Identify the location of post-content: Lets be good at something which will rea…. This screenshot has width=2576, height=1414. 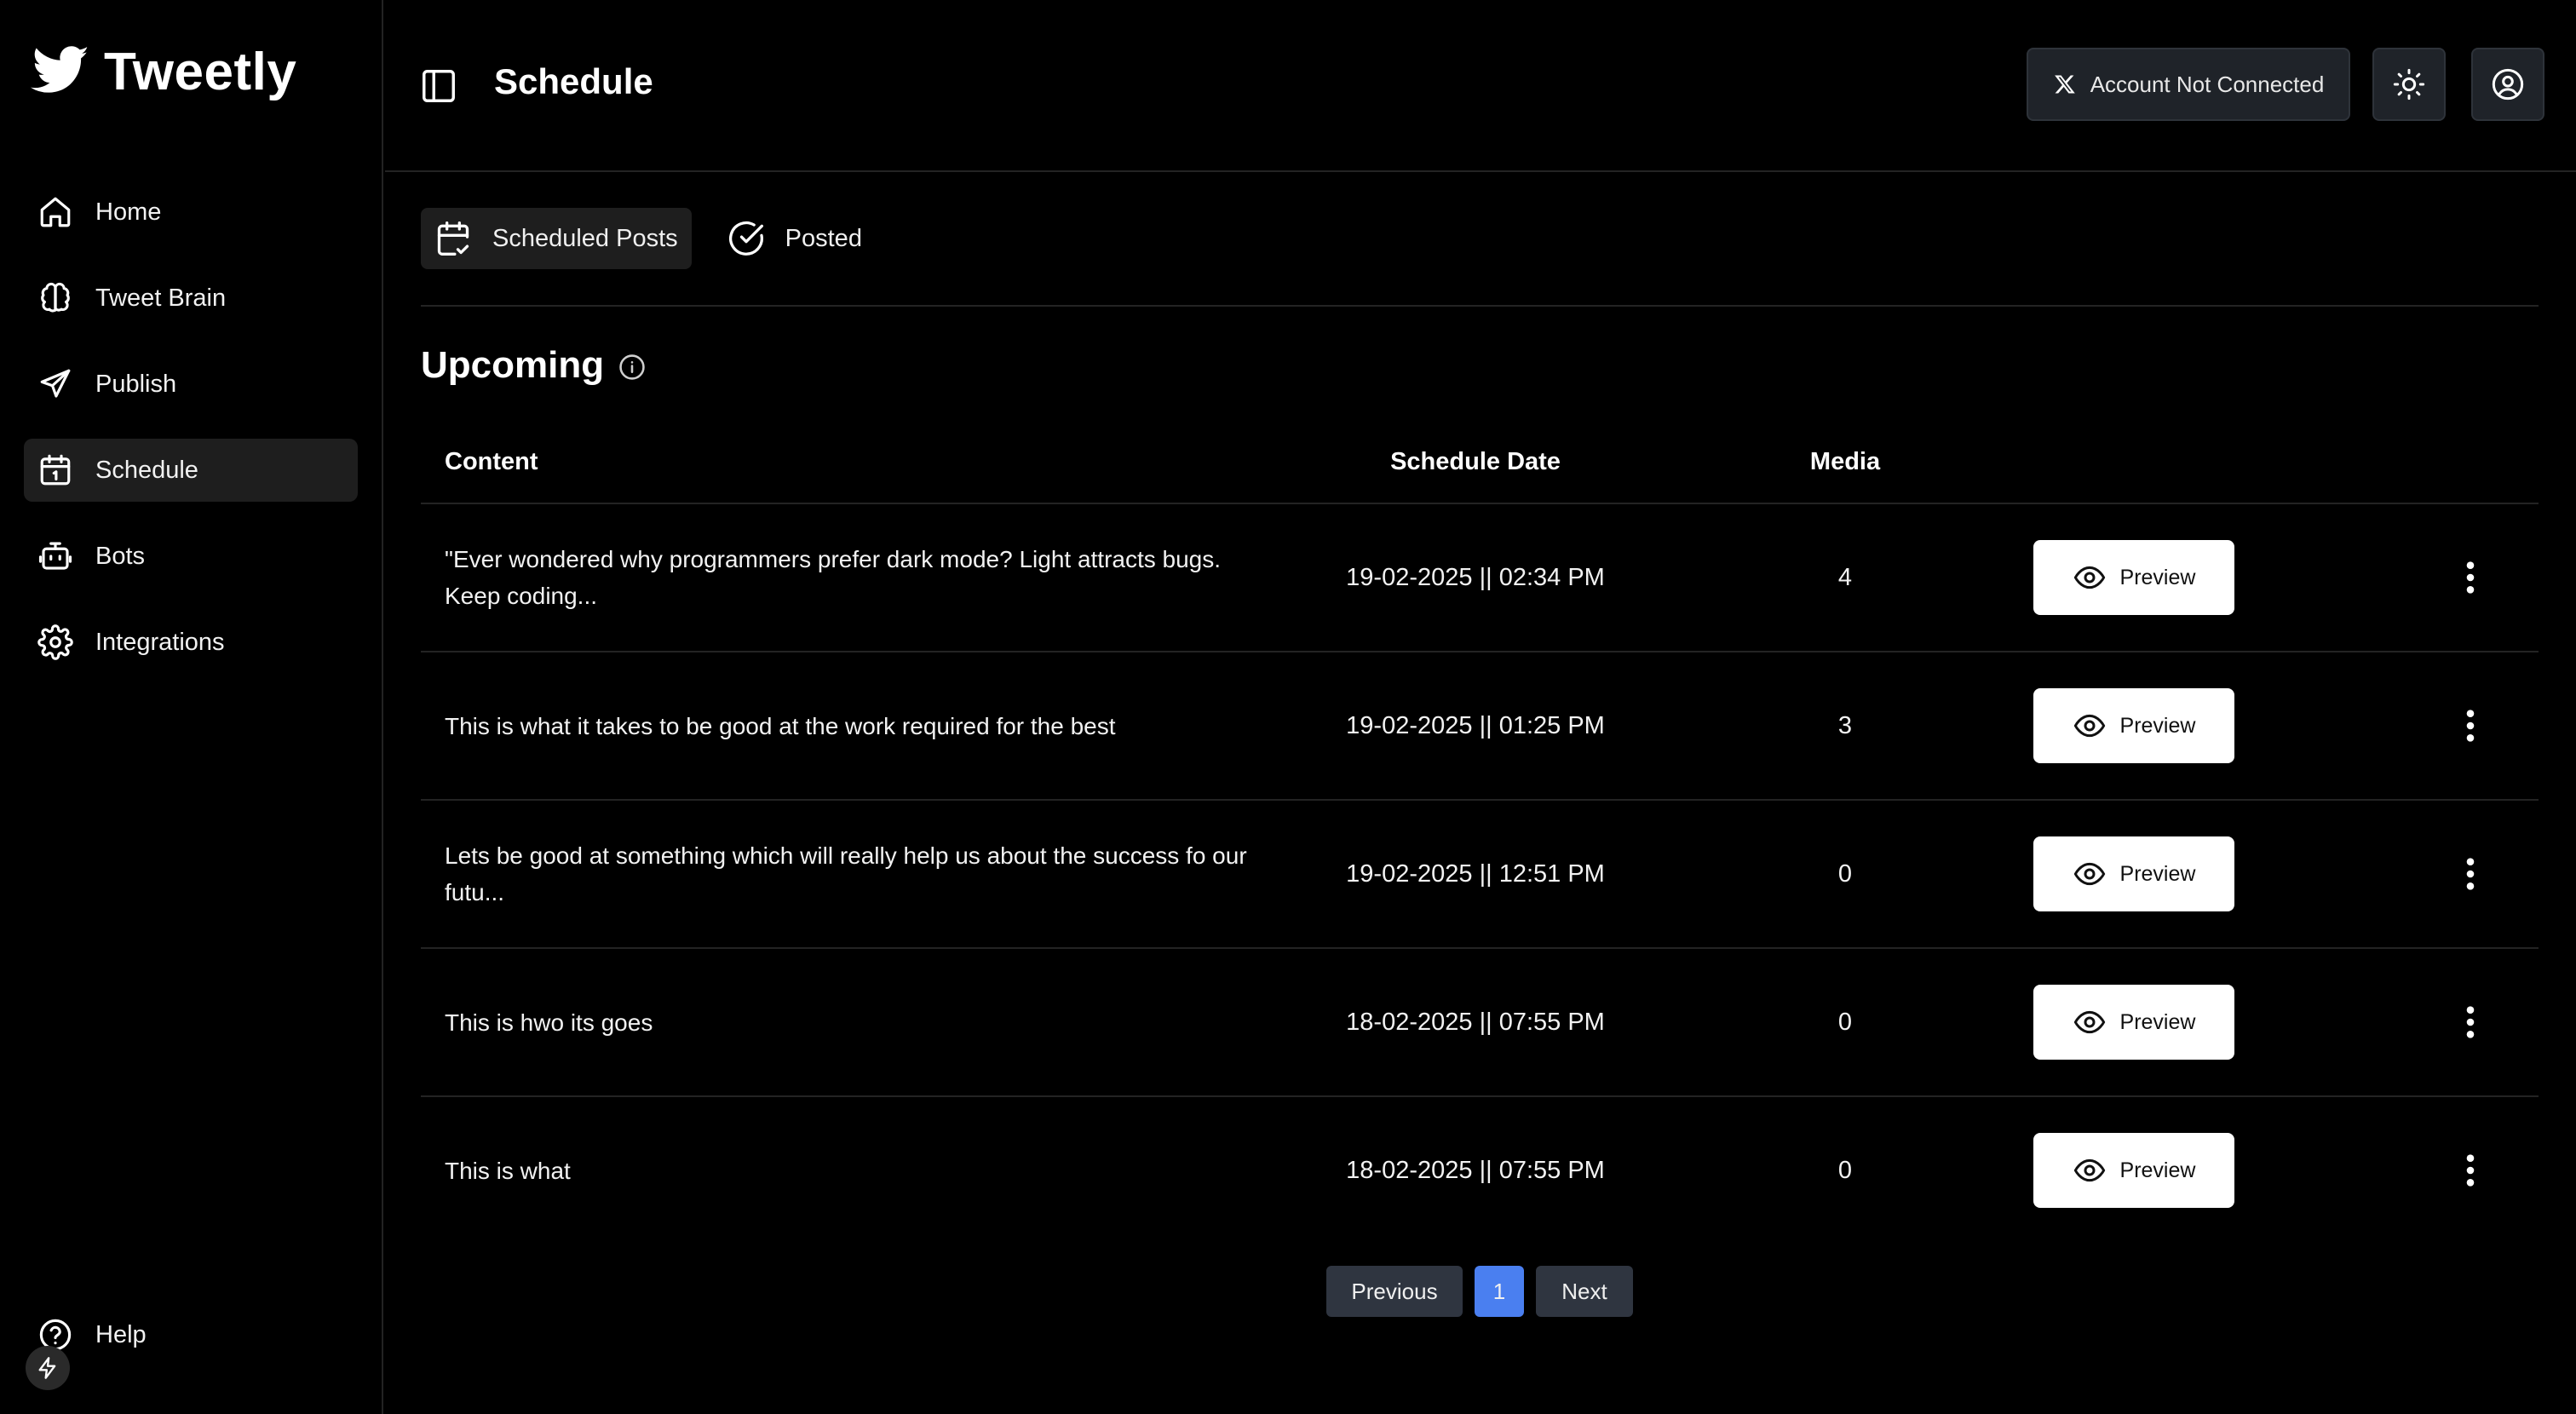
(846, 873).